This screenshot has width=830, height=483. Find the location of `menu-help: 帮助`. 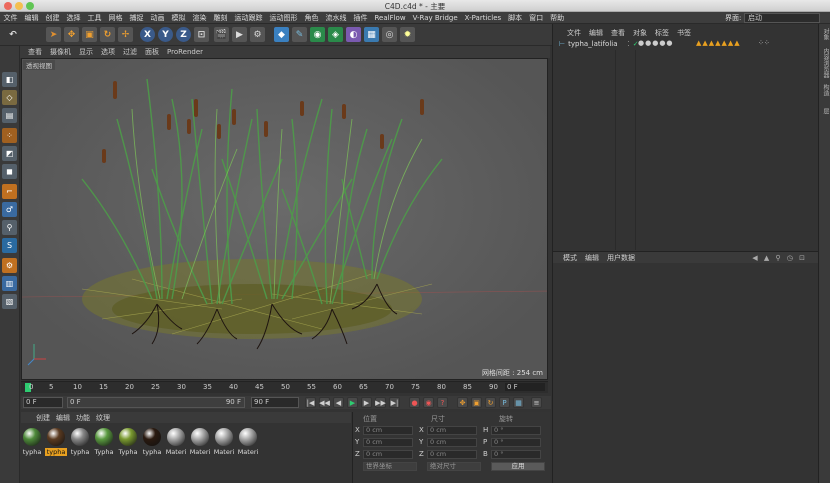

menu-help: 帮助 is located at coordinates (557, 18).